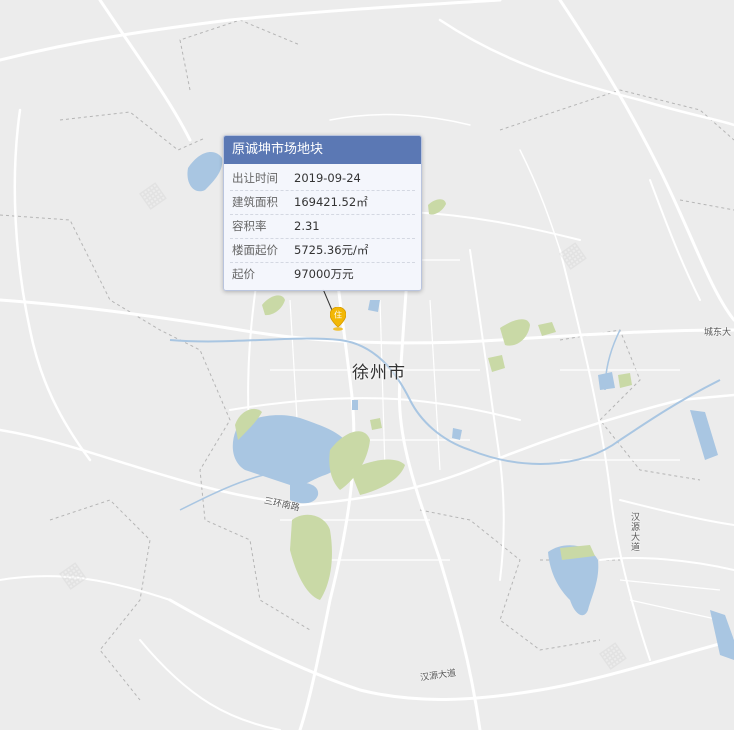 The height and width of the screenshot is (730, 734). I want to click on road-label-hanyuan-vertical: 汉源大道, so click(634, 532).